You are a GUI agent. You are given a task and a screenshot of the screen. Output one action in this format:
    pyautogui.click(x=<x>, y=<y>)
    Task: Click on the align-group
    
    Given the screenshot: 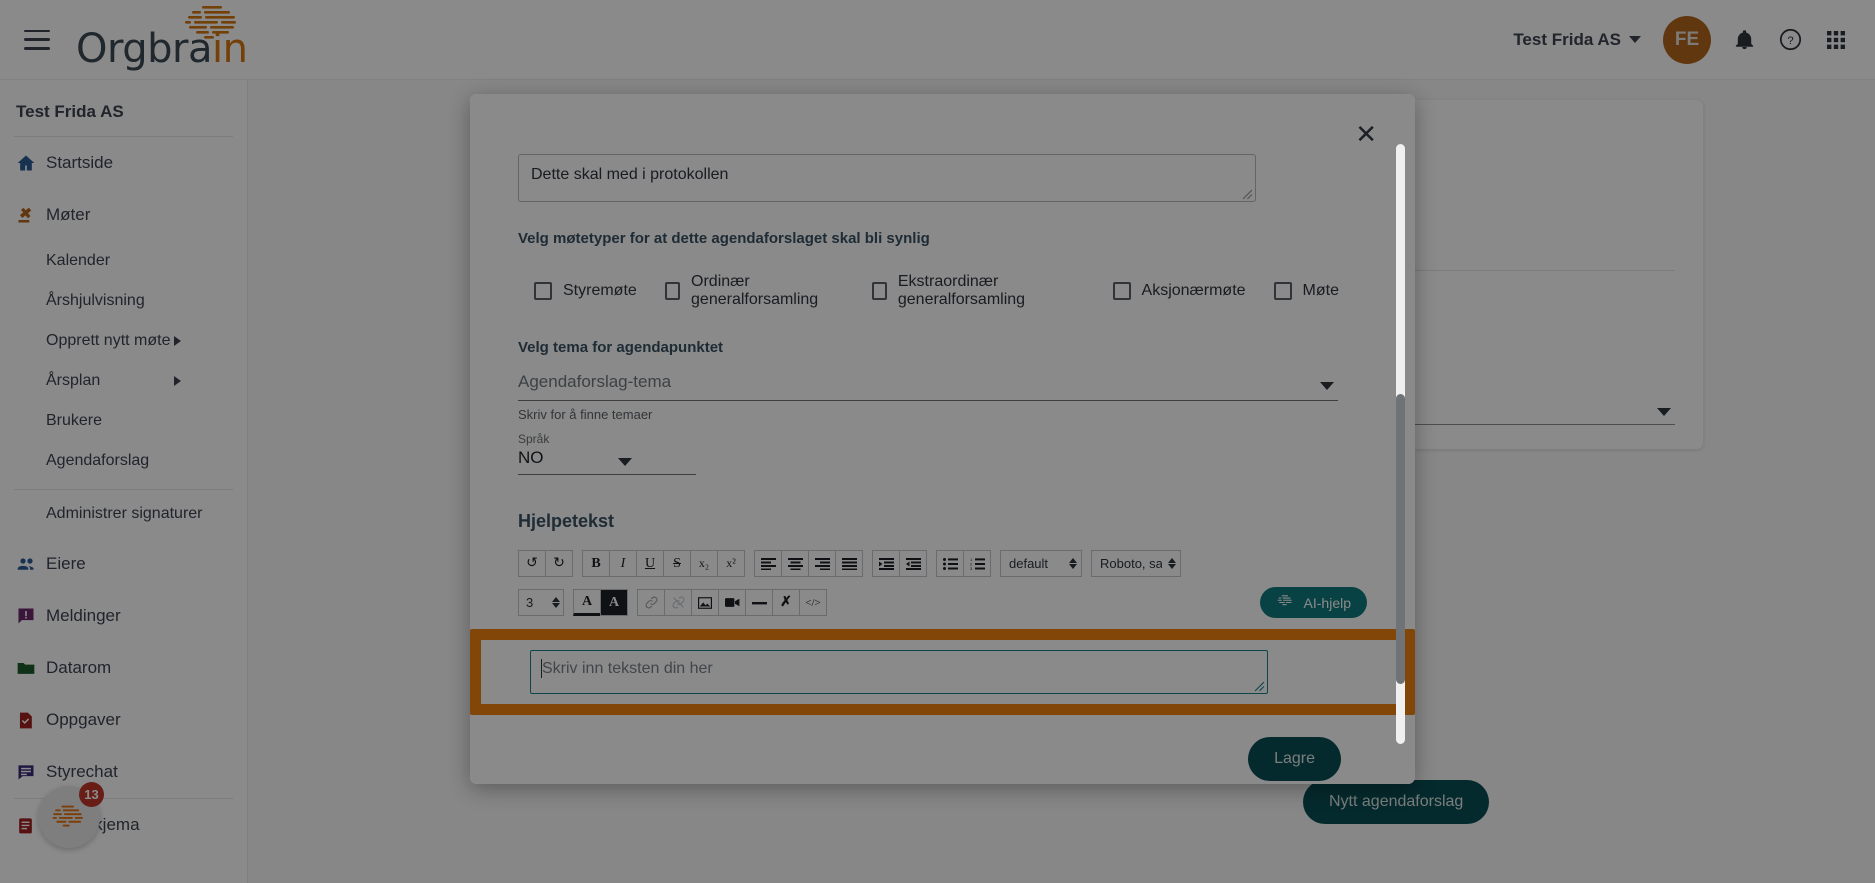 What is the action you would take?
    pyautogui.click(x=808, y=563)
    